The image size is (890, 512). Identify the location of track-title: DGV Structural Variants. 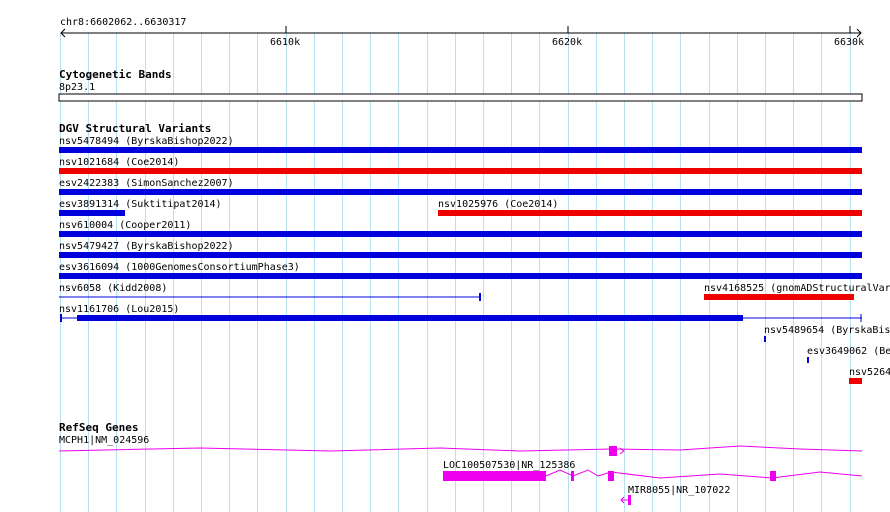
(135, 128).